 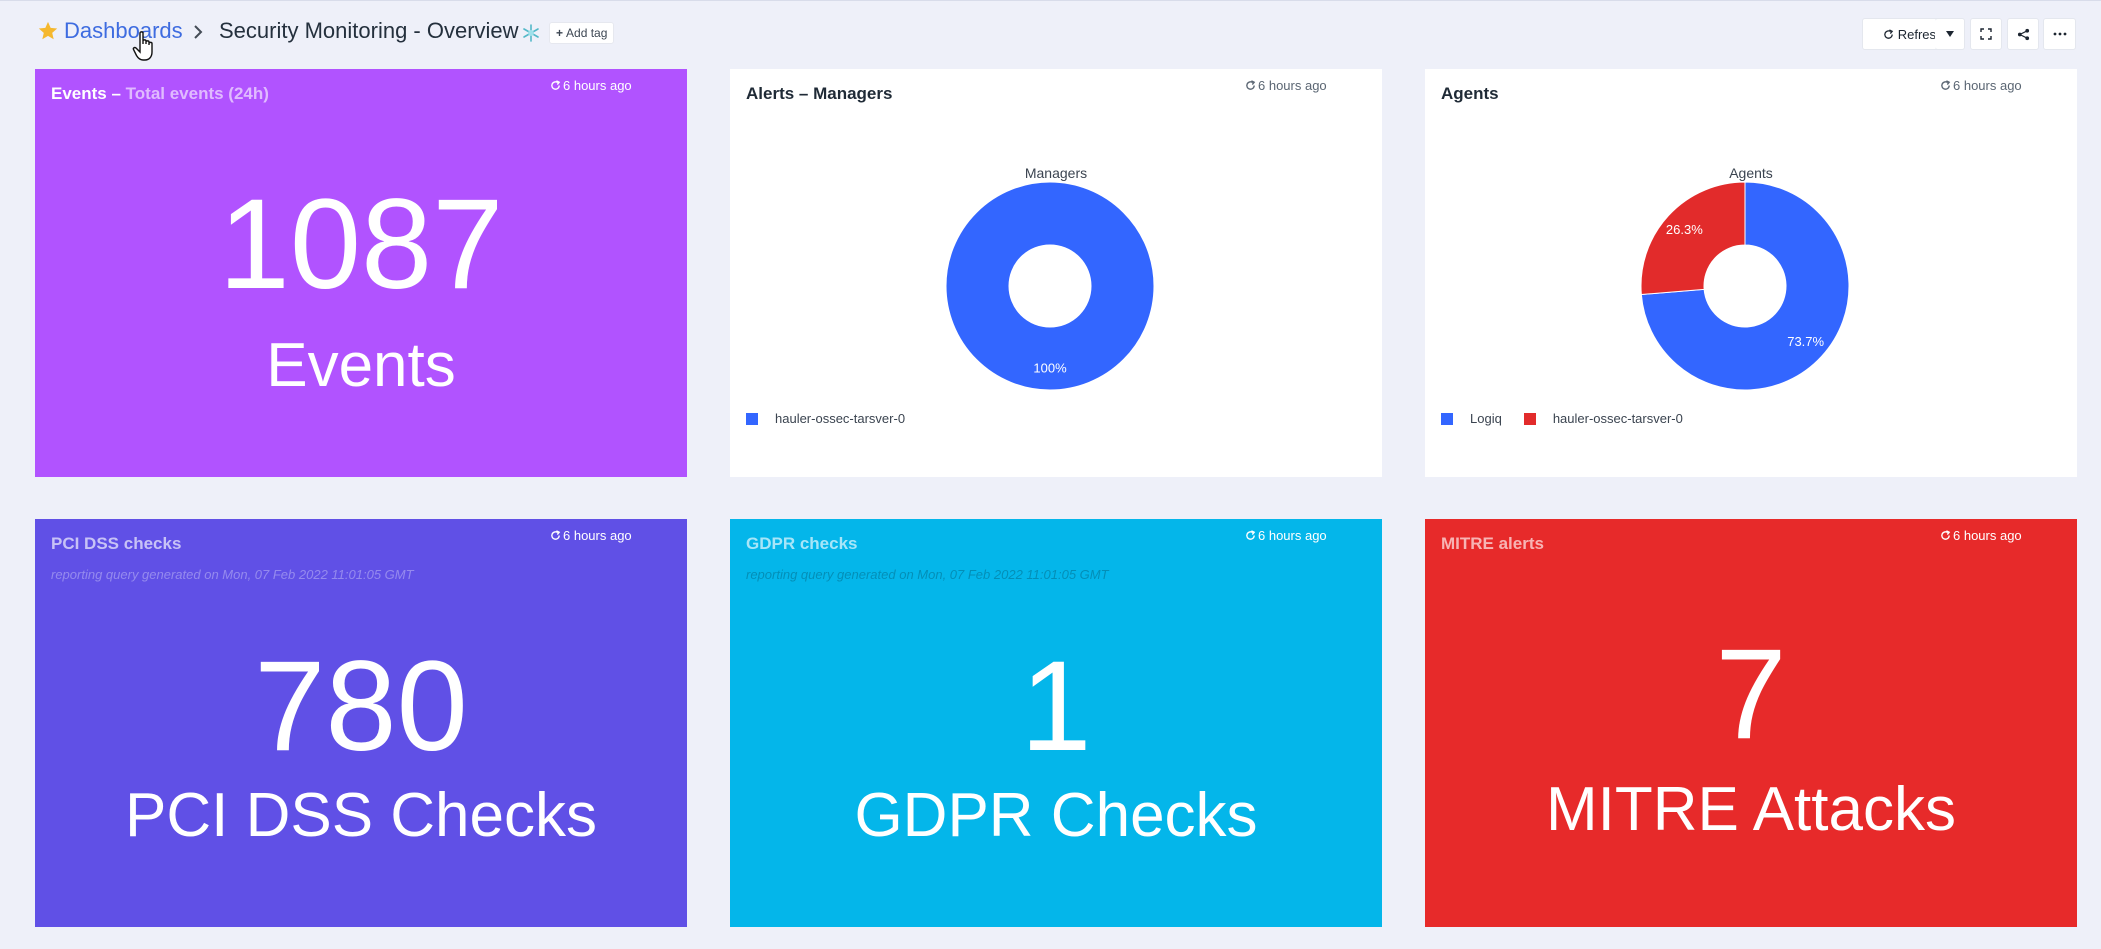 What do you see at coordinates (142, 46) in the screenshot?
I see `hand-cursor-icon` at bounding box center [142, 46].